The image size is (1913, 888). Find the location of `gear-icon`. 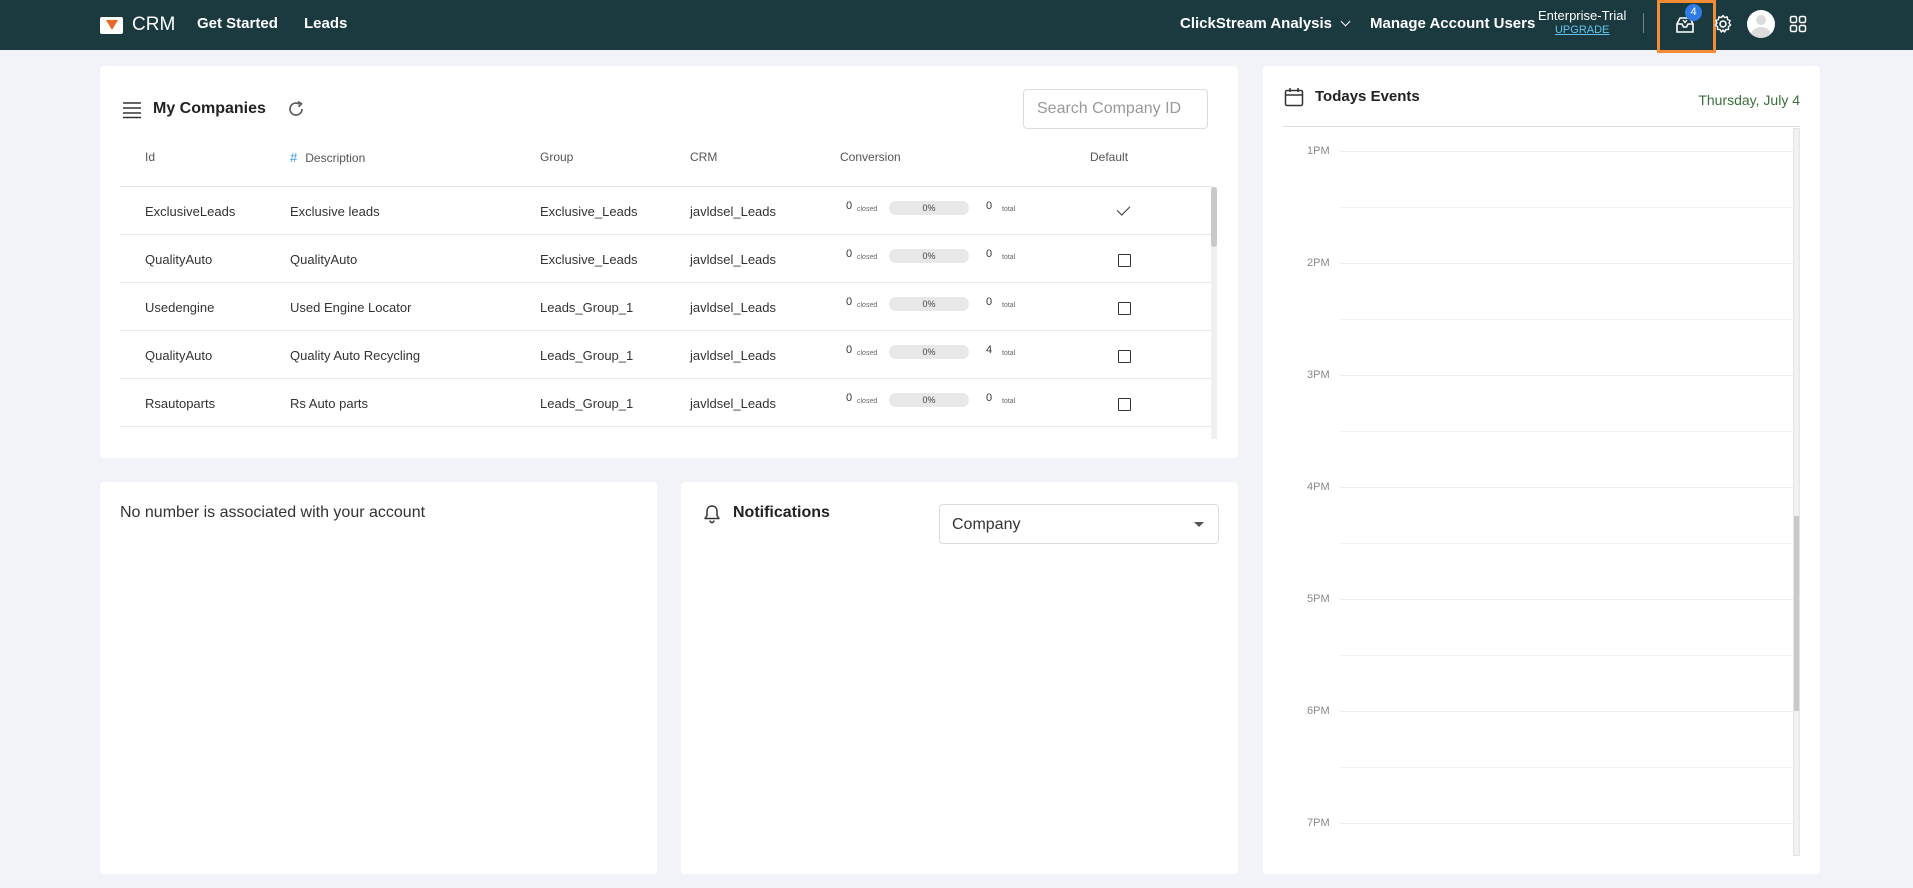

gear-icon is located at coordinates (1723, 24).